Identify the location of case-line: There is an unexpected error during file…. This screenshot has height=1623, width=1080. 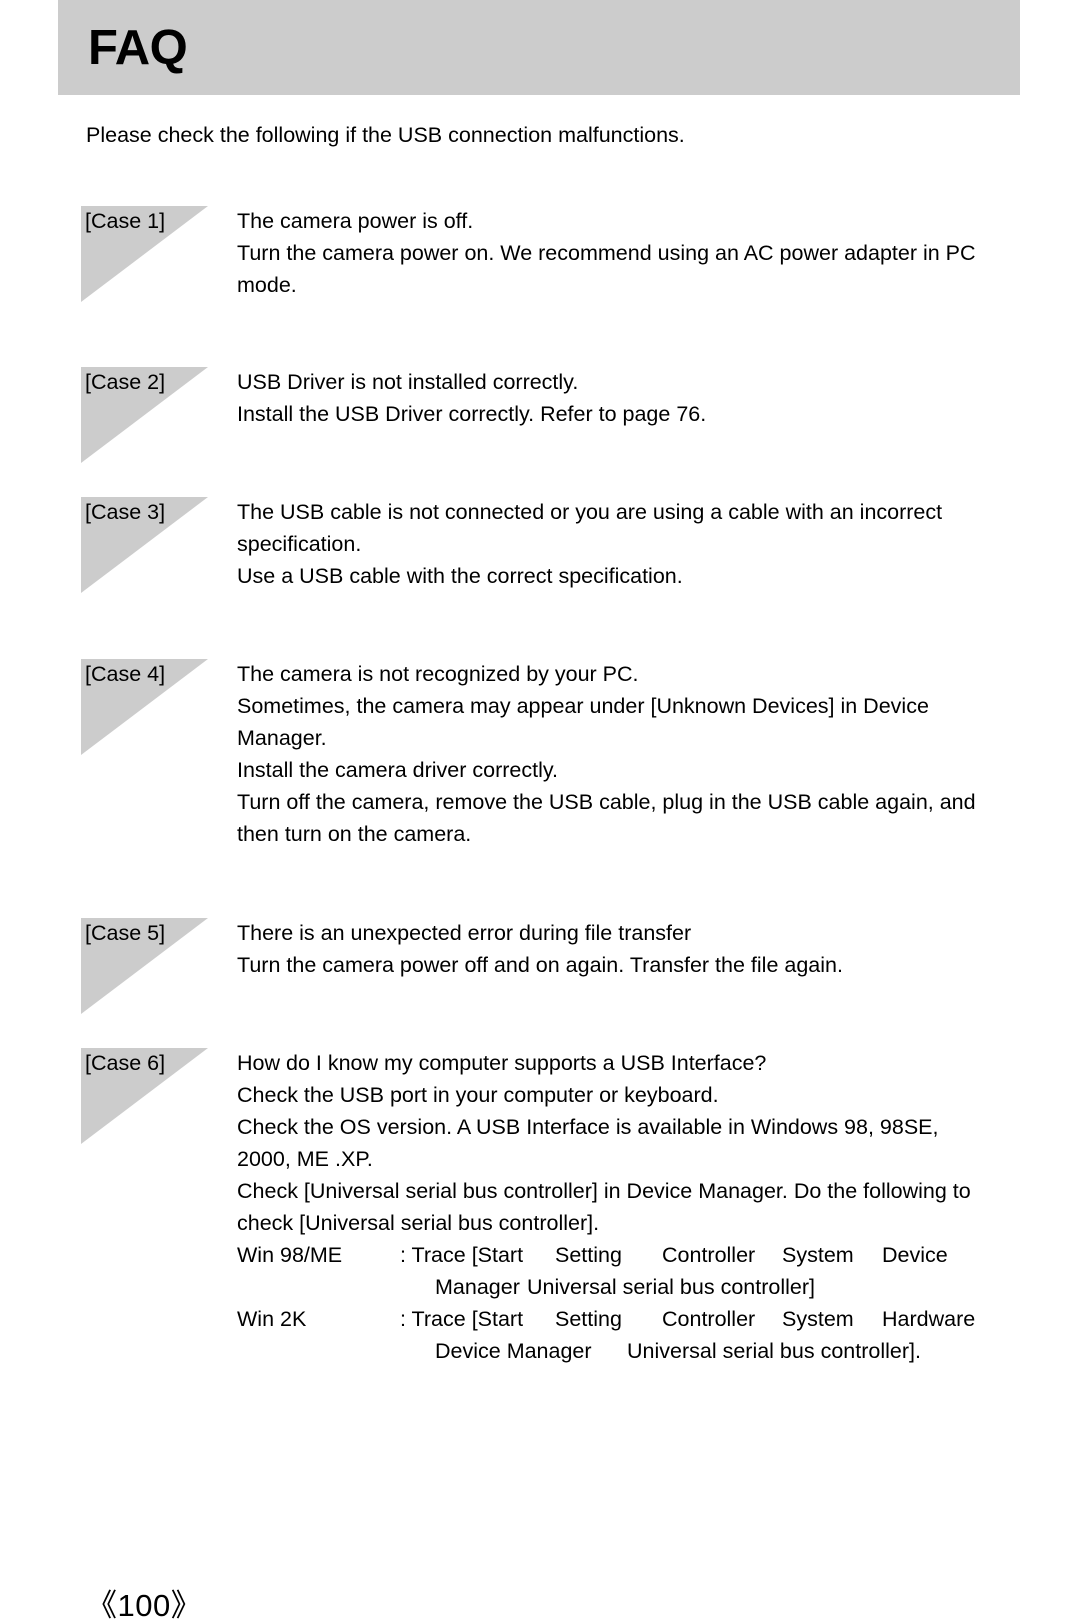
(464, 933).